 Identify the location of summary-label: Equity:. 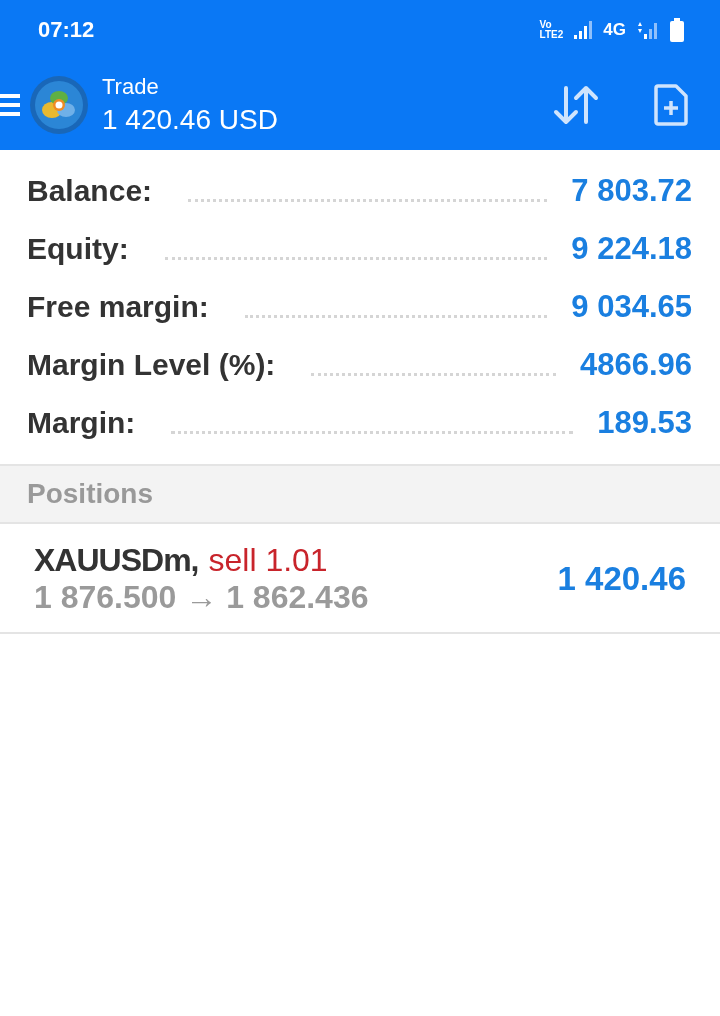
(78, 249).